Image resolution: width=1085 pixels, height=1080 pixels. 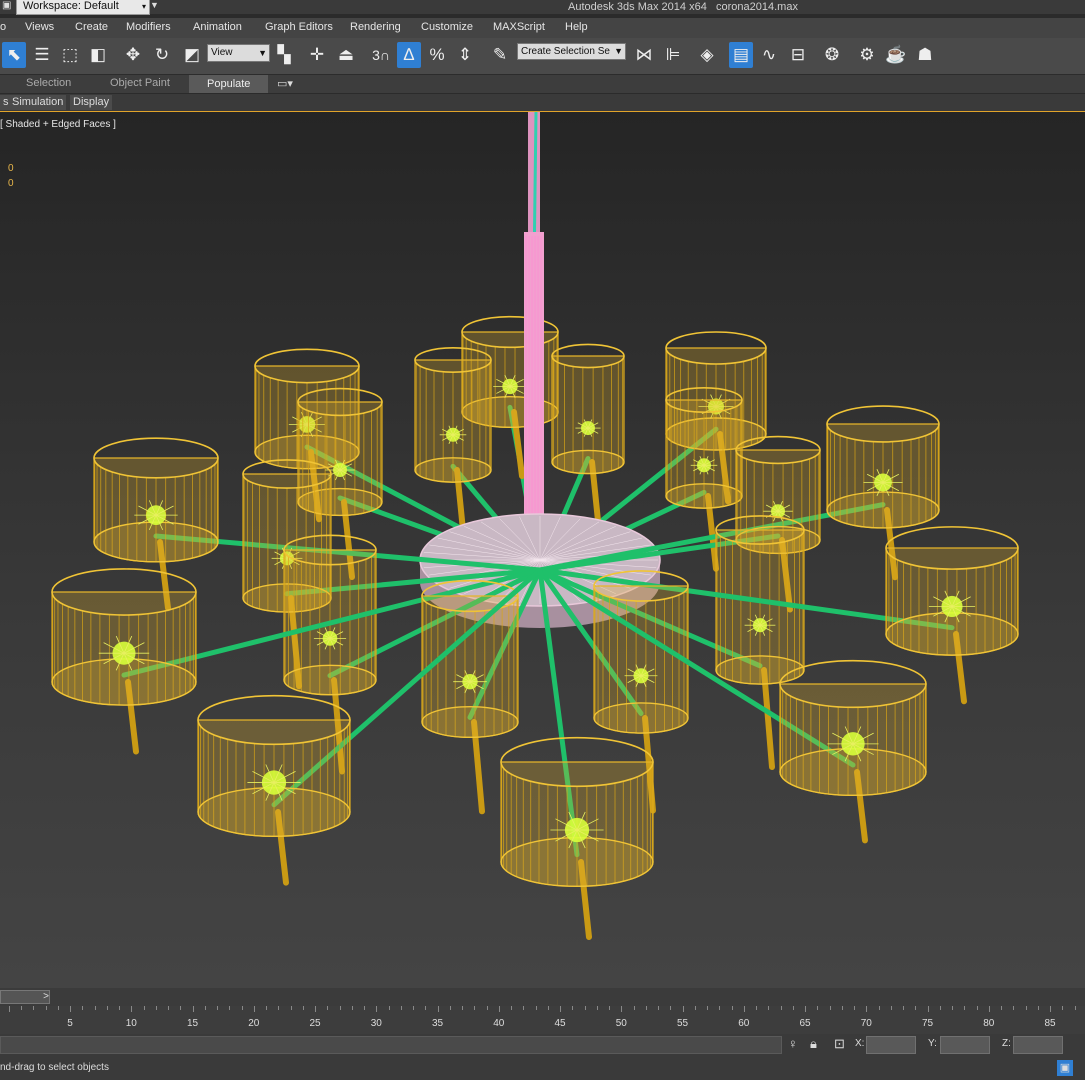 What do you see at coordinates (25, 997) in the screenshot?
I see `time-slider: >` at bounding box center [25, 997].